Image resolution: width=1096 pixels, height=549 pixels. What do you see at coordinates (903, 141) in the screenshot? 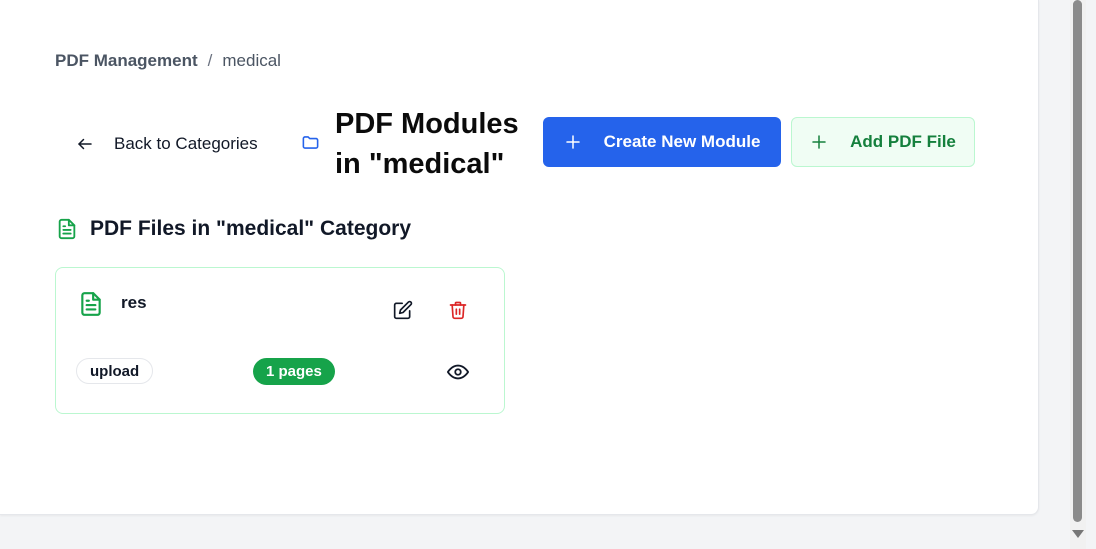
I see `add-button-label: Add PDF File` at bounding box center [903, 141].